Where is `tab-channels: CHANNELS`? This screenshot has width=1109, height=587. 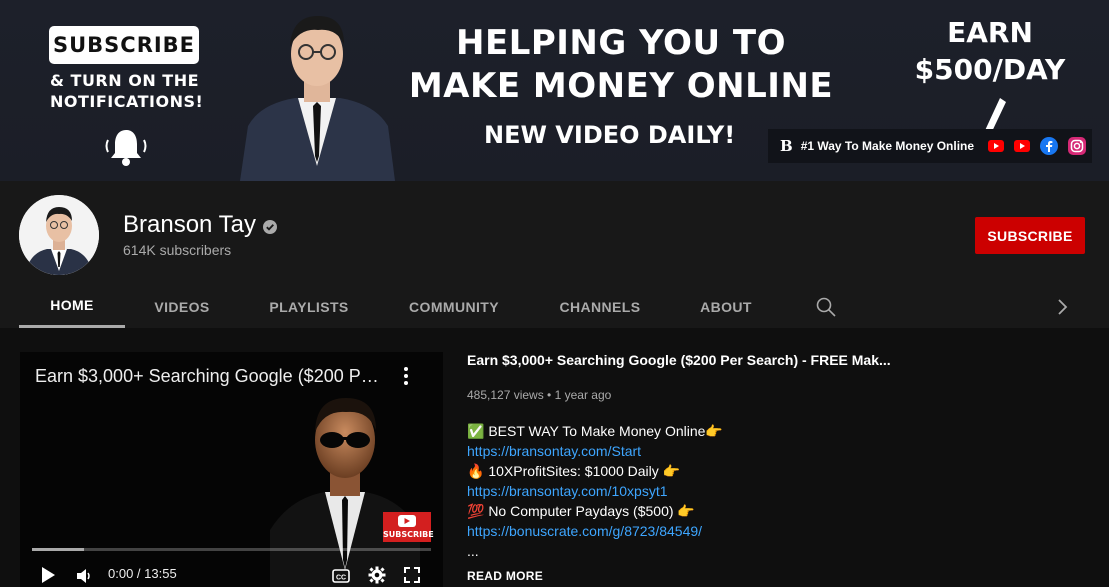 tab-channels: CHANNELS is located at coordinates (600, 306).